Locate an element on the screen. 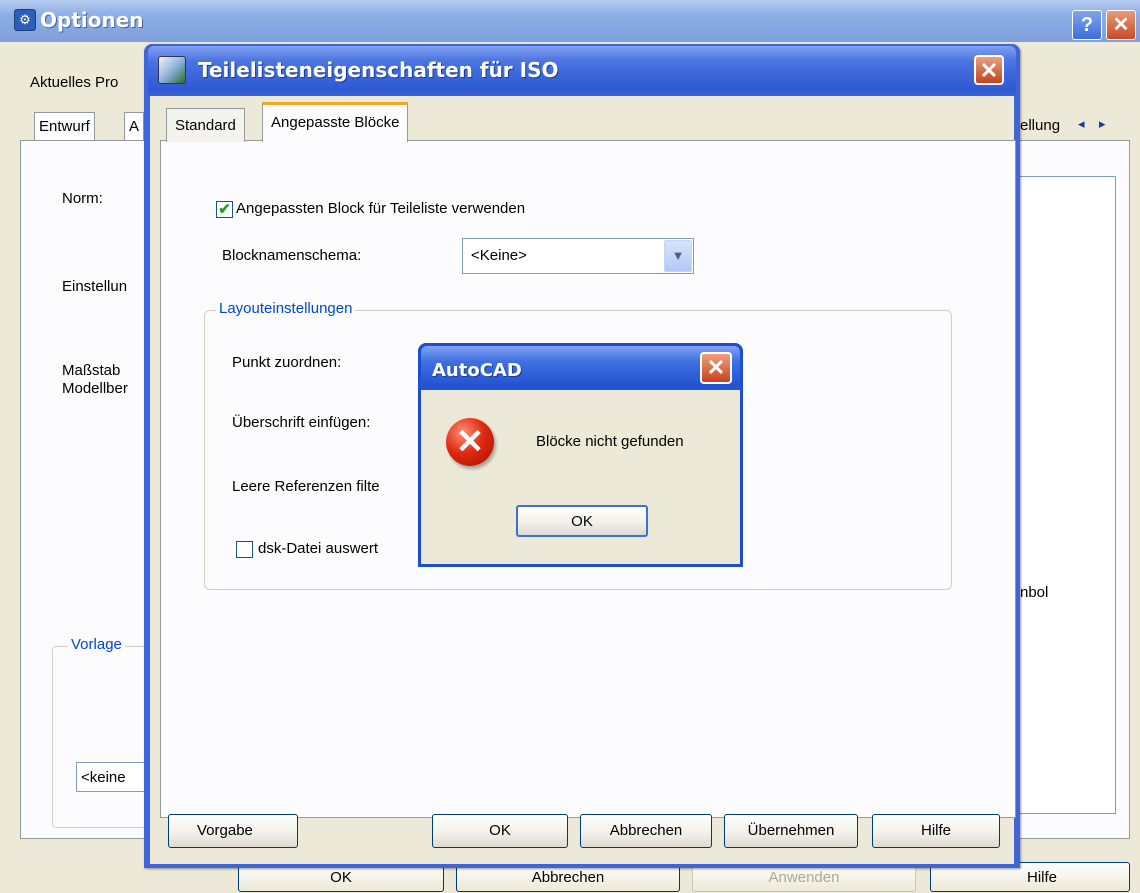 The width and height of the screenshot is (1140, 893). options-title: Optionen is located at coordinates (92, 20).